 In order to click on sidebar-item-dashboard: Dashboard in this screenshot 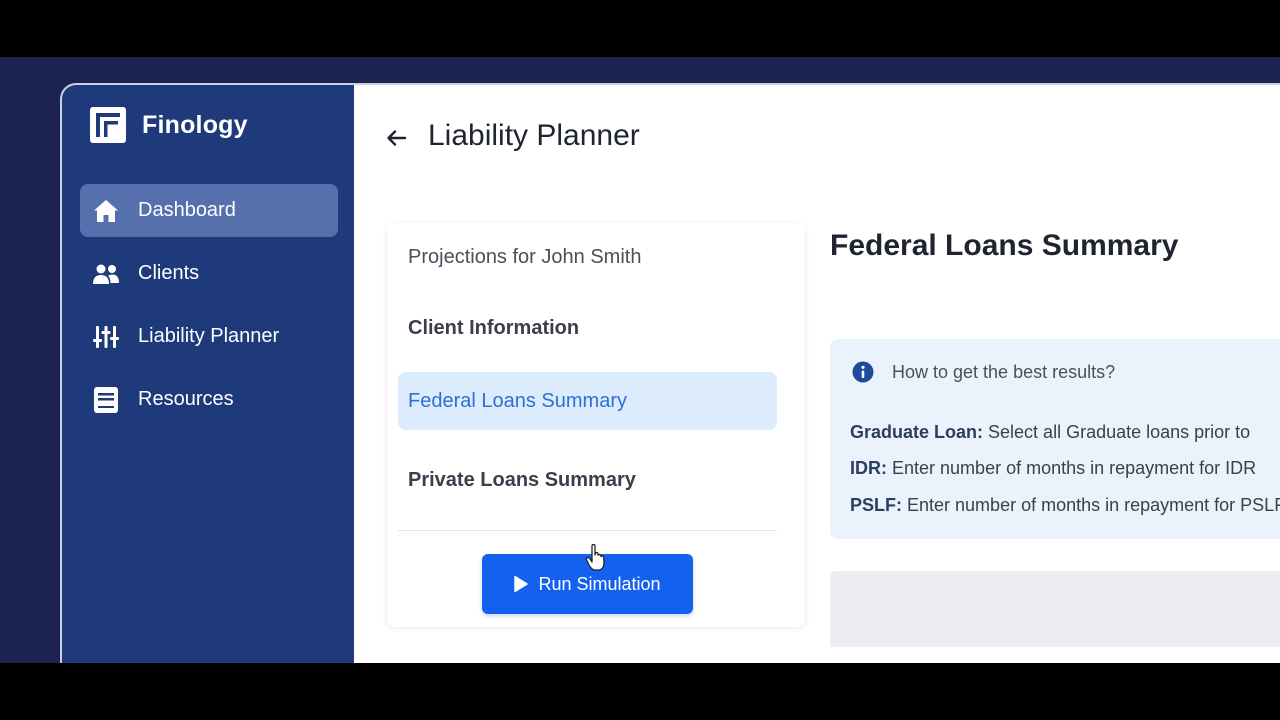, I will do `click(209, 210)`.